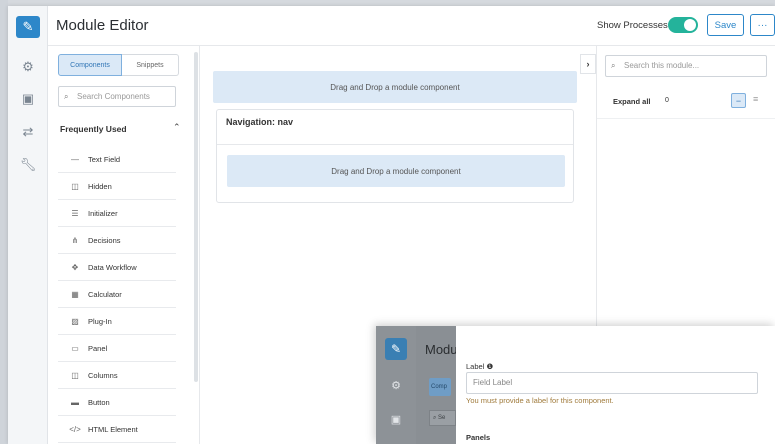 The image size is (775, 444). Describe the element at coordinates (683, 25) in the screenshot. I see `show-processes-toggle` at that location.